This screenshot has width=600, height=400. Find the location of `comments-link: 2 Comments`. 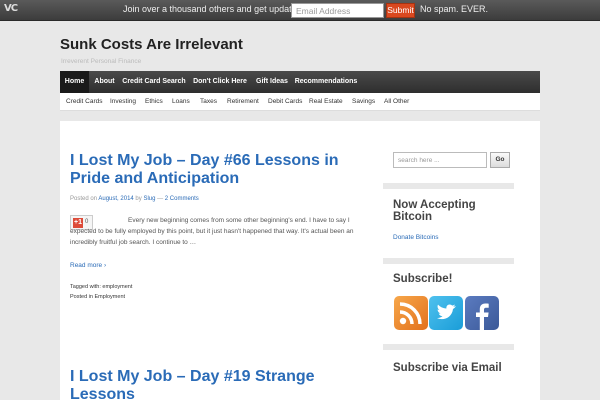

comments-link: 2 Comments is located at coordinates (182, 199).